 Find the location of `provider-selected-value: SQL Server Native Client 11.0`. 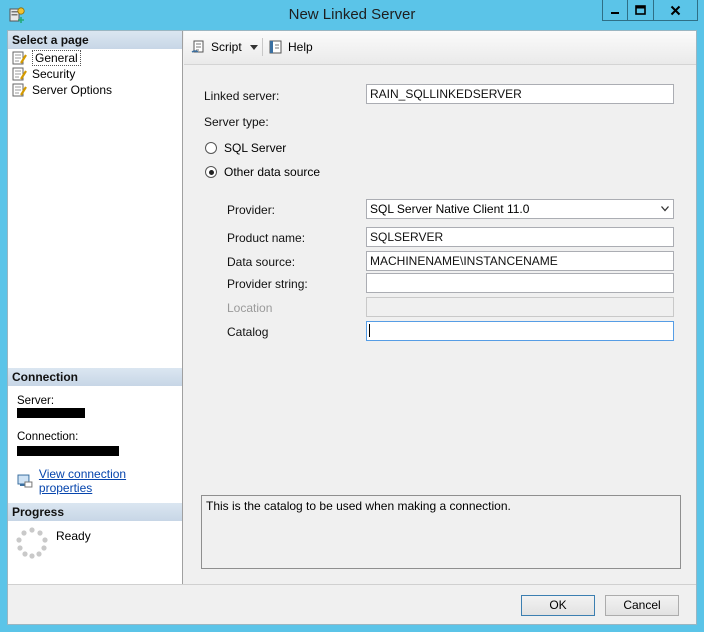

provider-selected-value: SQL Server Native Client 11.0 is located at coordinates (450, 209).